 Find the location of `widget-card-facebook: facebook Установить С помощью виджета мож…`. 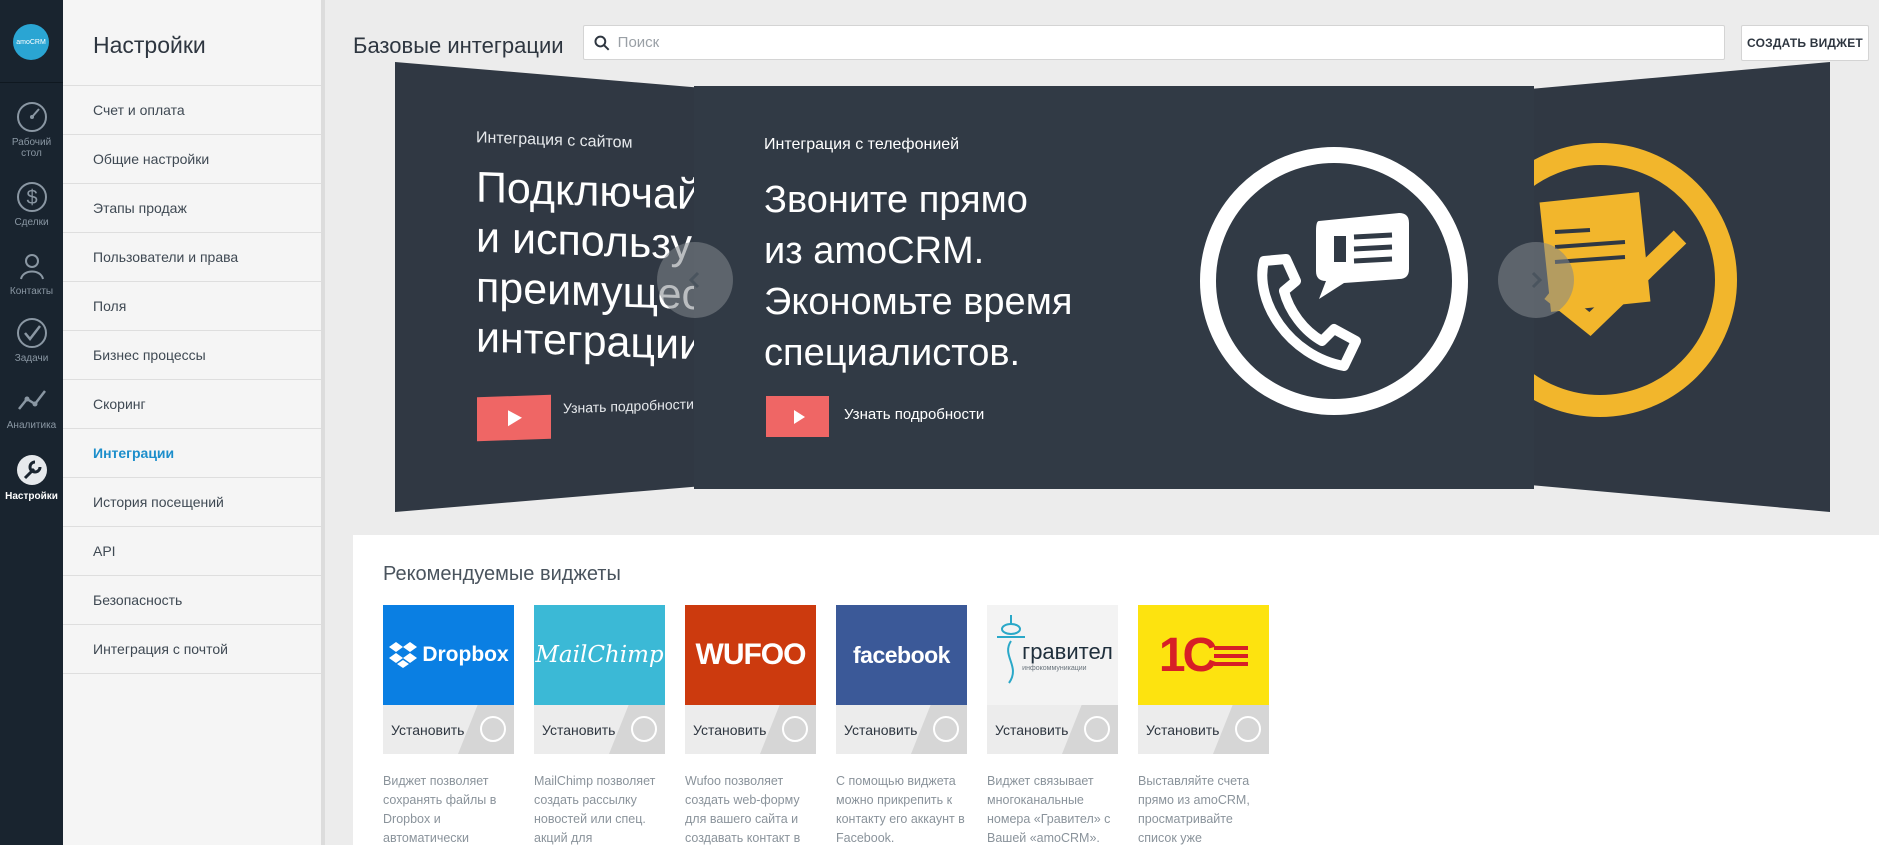

widget-card-facebook: facebook Установить С помощью виджета мож… is located at coordinates (901, 725).